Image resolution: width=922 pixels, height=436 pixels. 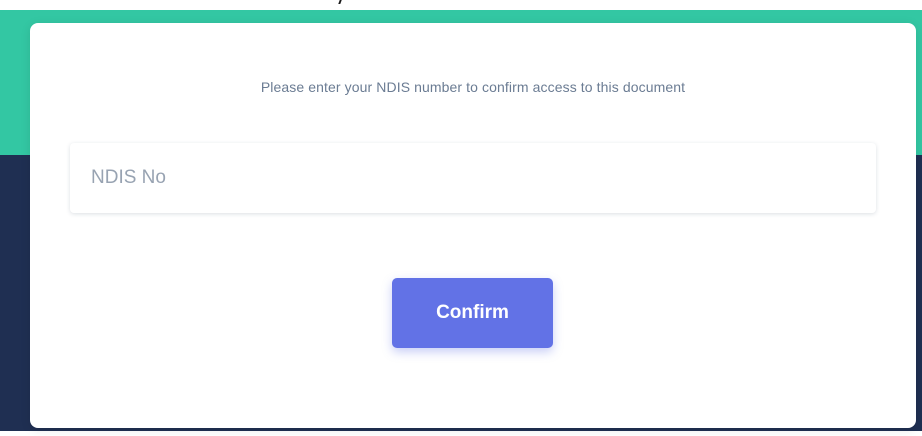 What do you see at coordinates (472, 313) in the screenshot?
I see `confirm-button: Confirm` at bounding box center [472, 313].